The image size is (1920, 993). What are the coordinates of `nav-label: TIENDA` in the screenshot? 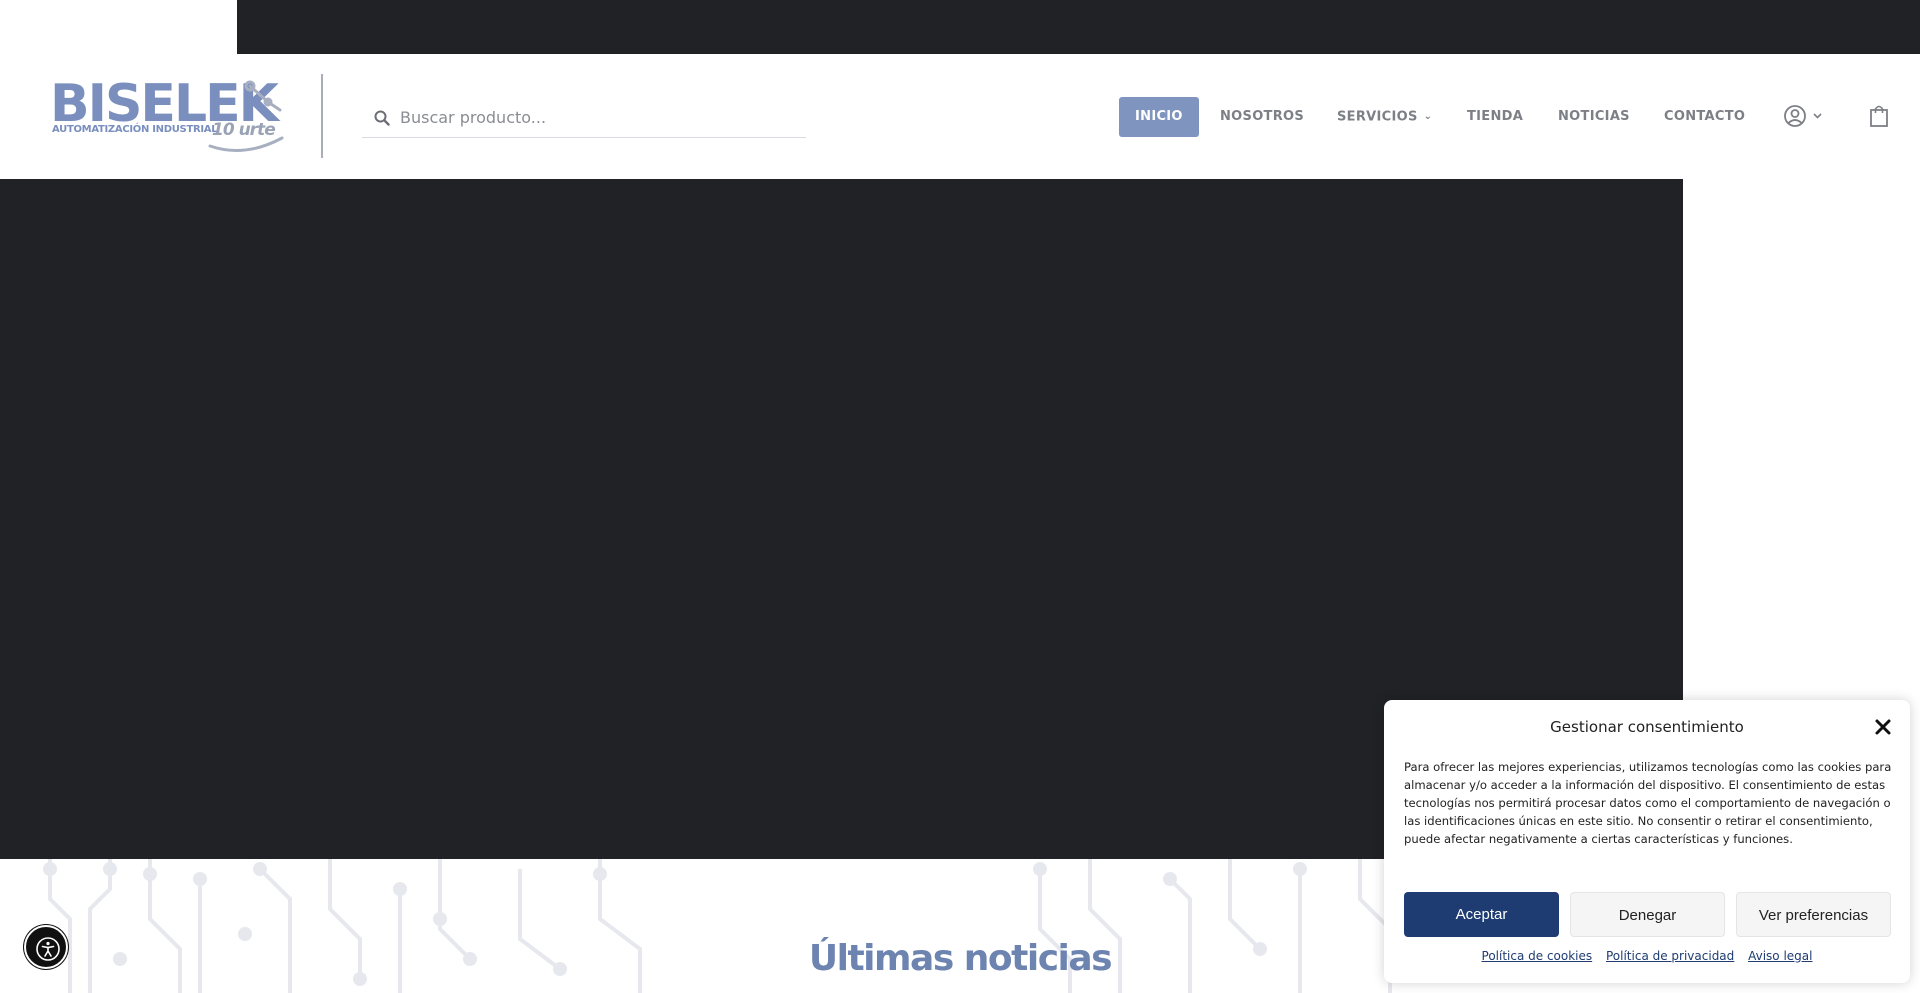 It's located at (1495, 116).